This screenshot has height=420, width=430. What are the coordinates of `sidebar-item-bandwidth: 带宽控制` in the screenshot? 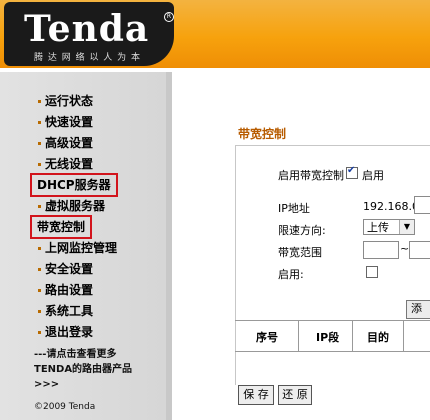 It's located at (61, 227).